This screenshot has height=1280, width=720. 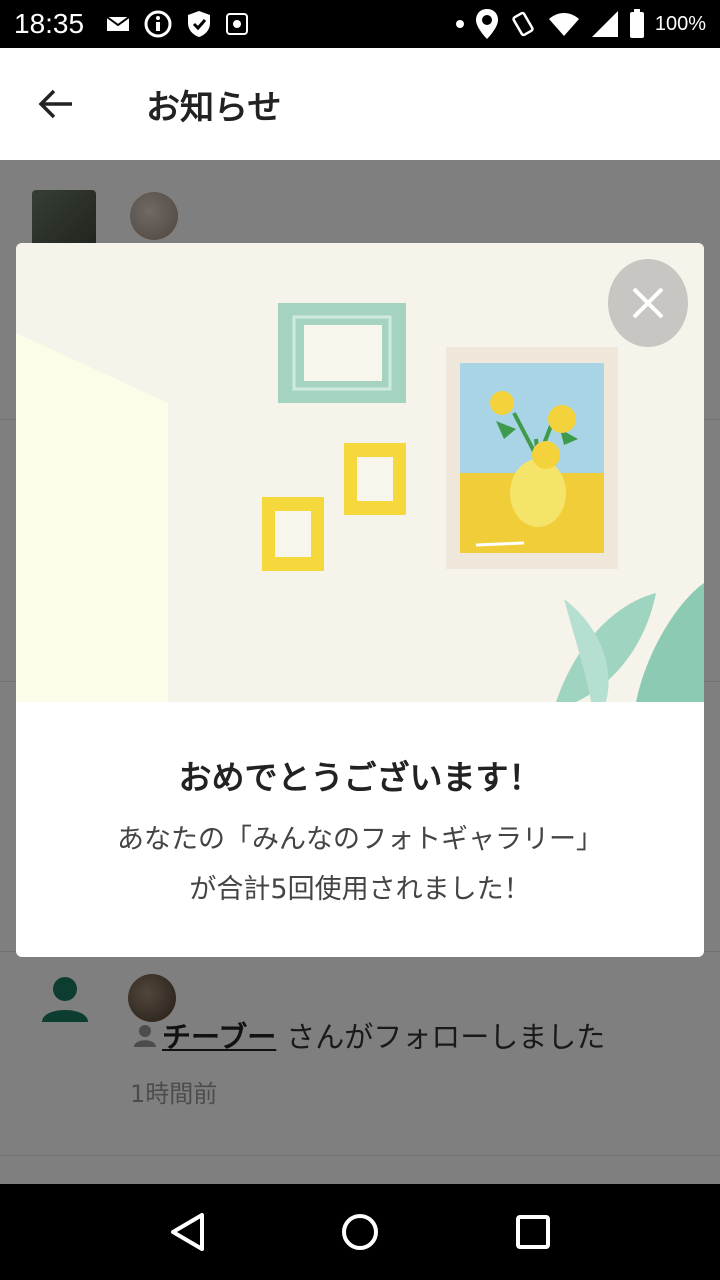 What do you see at coordinates (199, 24) in the screenshot?
I see `shield-icon` at bounding box center [199, 24].